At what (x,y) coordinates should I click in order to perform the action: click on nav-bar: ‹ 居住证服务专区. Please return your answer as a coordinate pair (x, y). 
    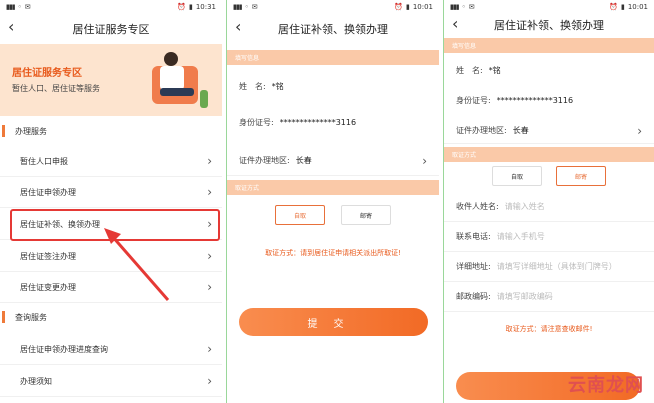
    Looking at the image, I should click on (111, 29).